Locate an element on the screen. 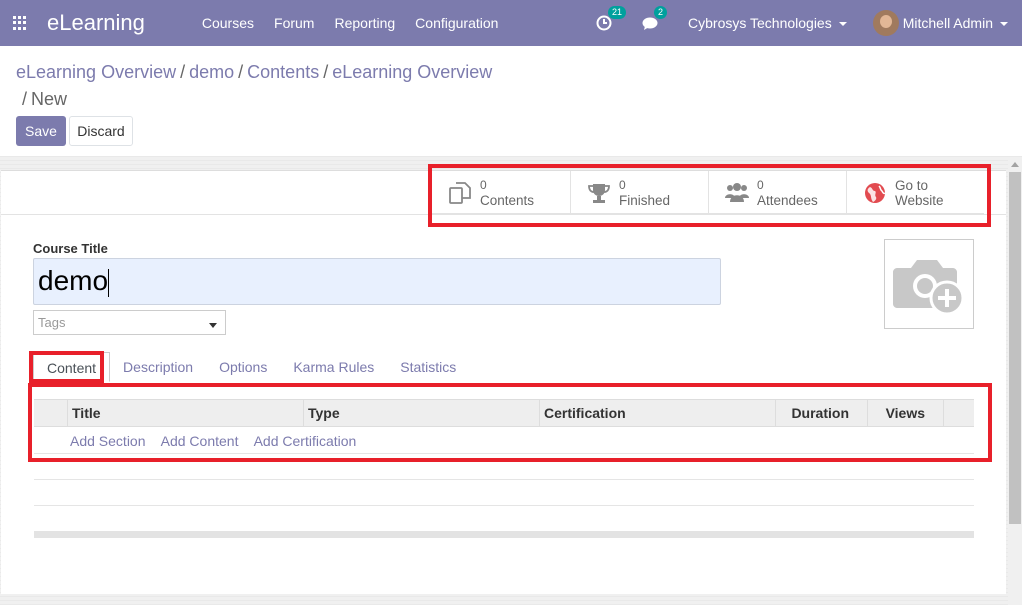  tab-statistics: Statistics is located at coordinates (428, 367).